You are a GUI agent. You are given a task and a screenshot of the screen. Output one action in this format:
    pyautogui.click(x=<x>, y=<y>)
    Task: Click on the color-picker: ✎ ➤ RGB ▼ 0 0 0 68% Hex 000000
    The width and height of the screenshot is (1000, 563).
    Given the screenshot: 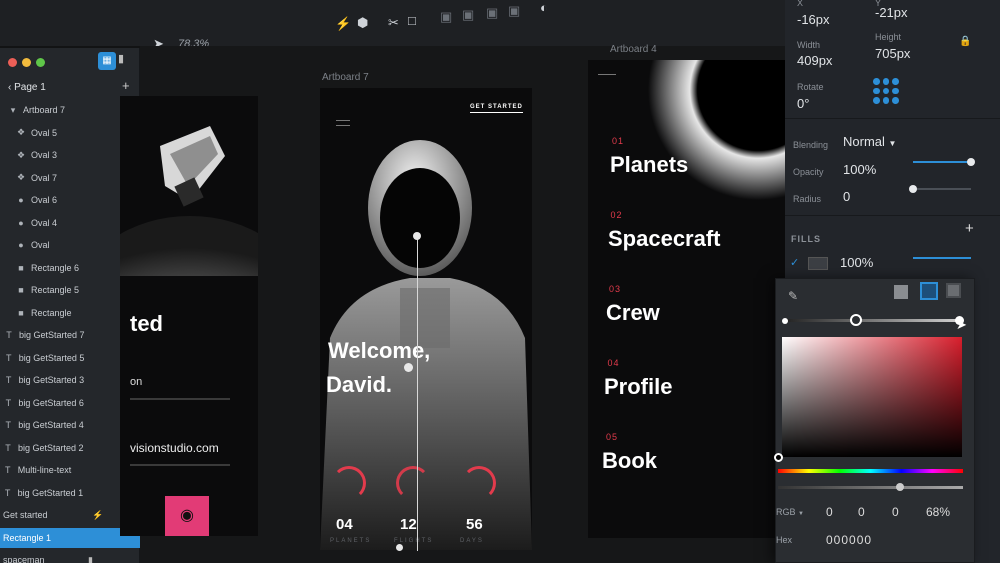 What is the action you would take?
    pyautogui.click(x=874, y=420)
    